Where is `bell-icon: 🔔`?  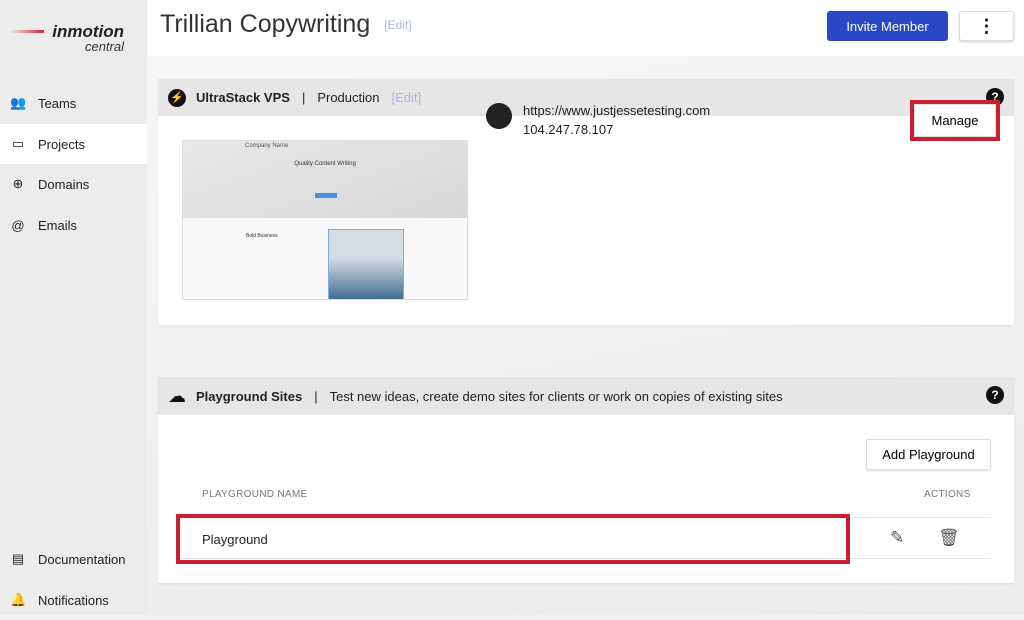 bell-icon: 🔔 is located at coordinates (18, 599).